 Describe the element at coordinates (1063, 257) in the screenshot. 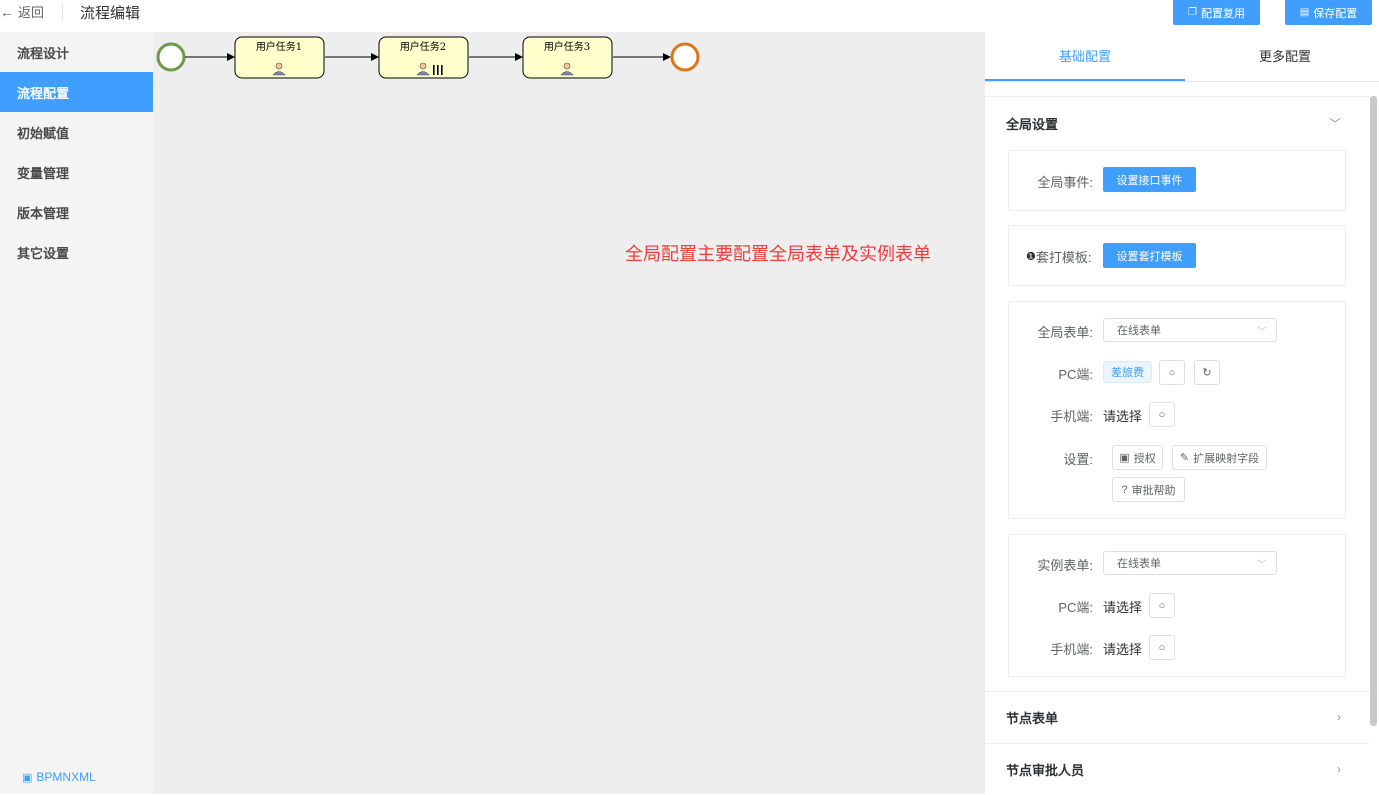

I see `print-template-label-text: 套打模板:` at that location.